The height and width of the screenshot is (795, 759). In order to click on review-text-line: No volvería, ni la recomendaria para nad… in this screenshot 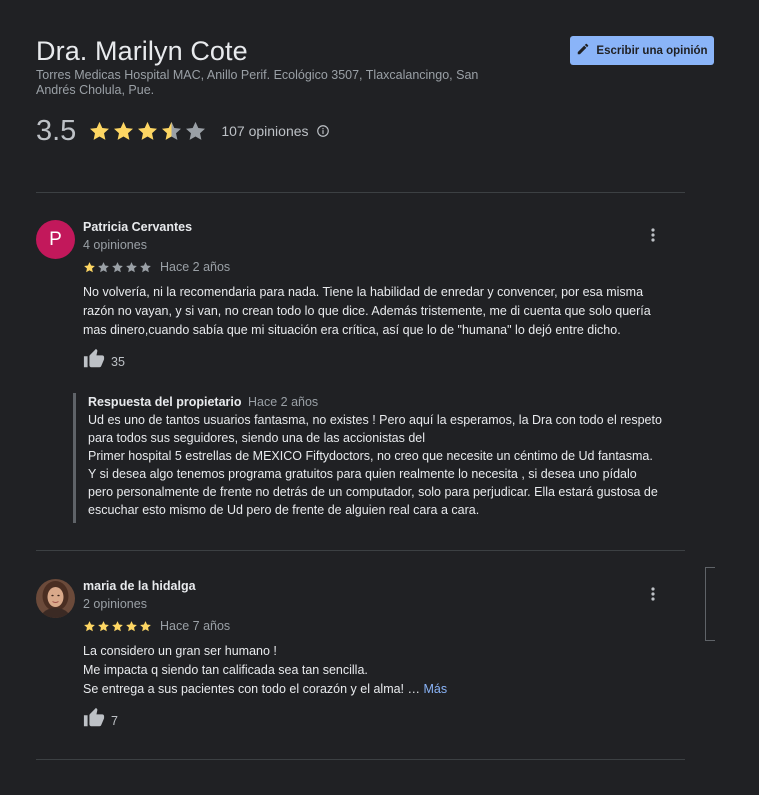, I will do `click(363, 292)`.